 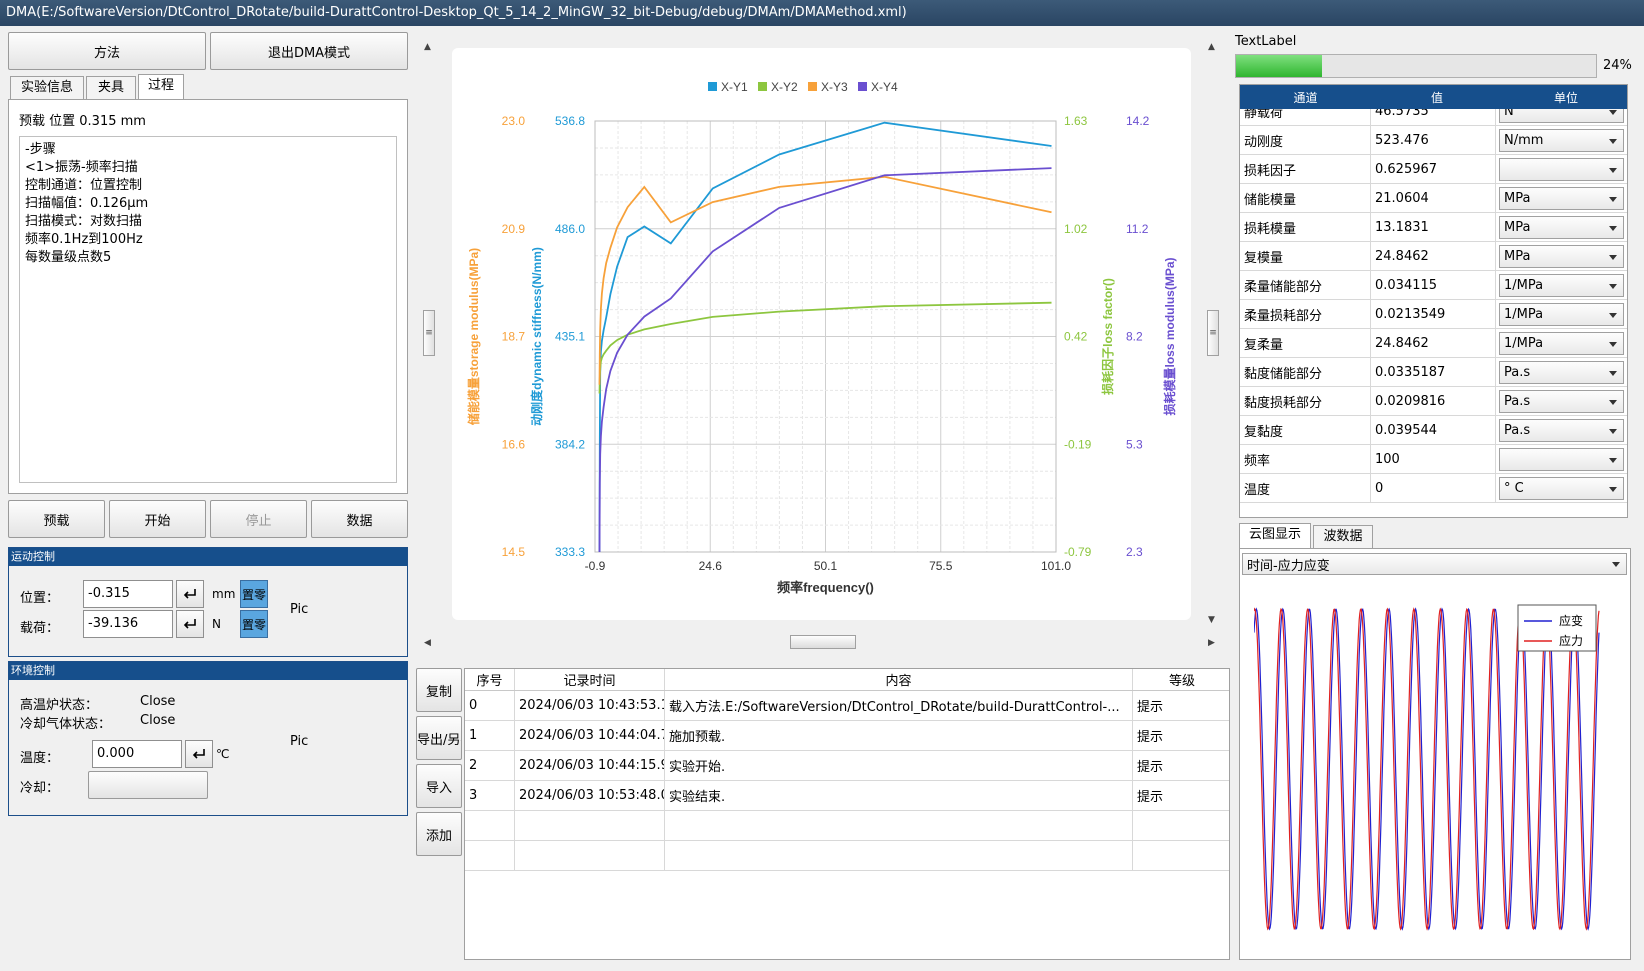 What do you see at coordinates (514, 337) in the screenshot?
I see `y-tick-label: 18.7` at bounding box center [514, 337].